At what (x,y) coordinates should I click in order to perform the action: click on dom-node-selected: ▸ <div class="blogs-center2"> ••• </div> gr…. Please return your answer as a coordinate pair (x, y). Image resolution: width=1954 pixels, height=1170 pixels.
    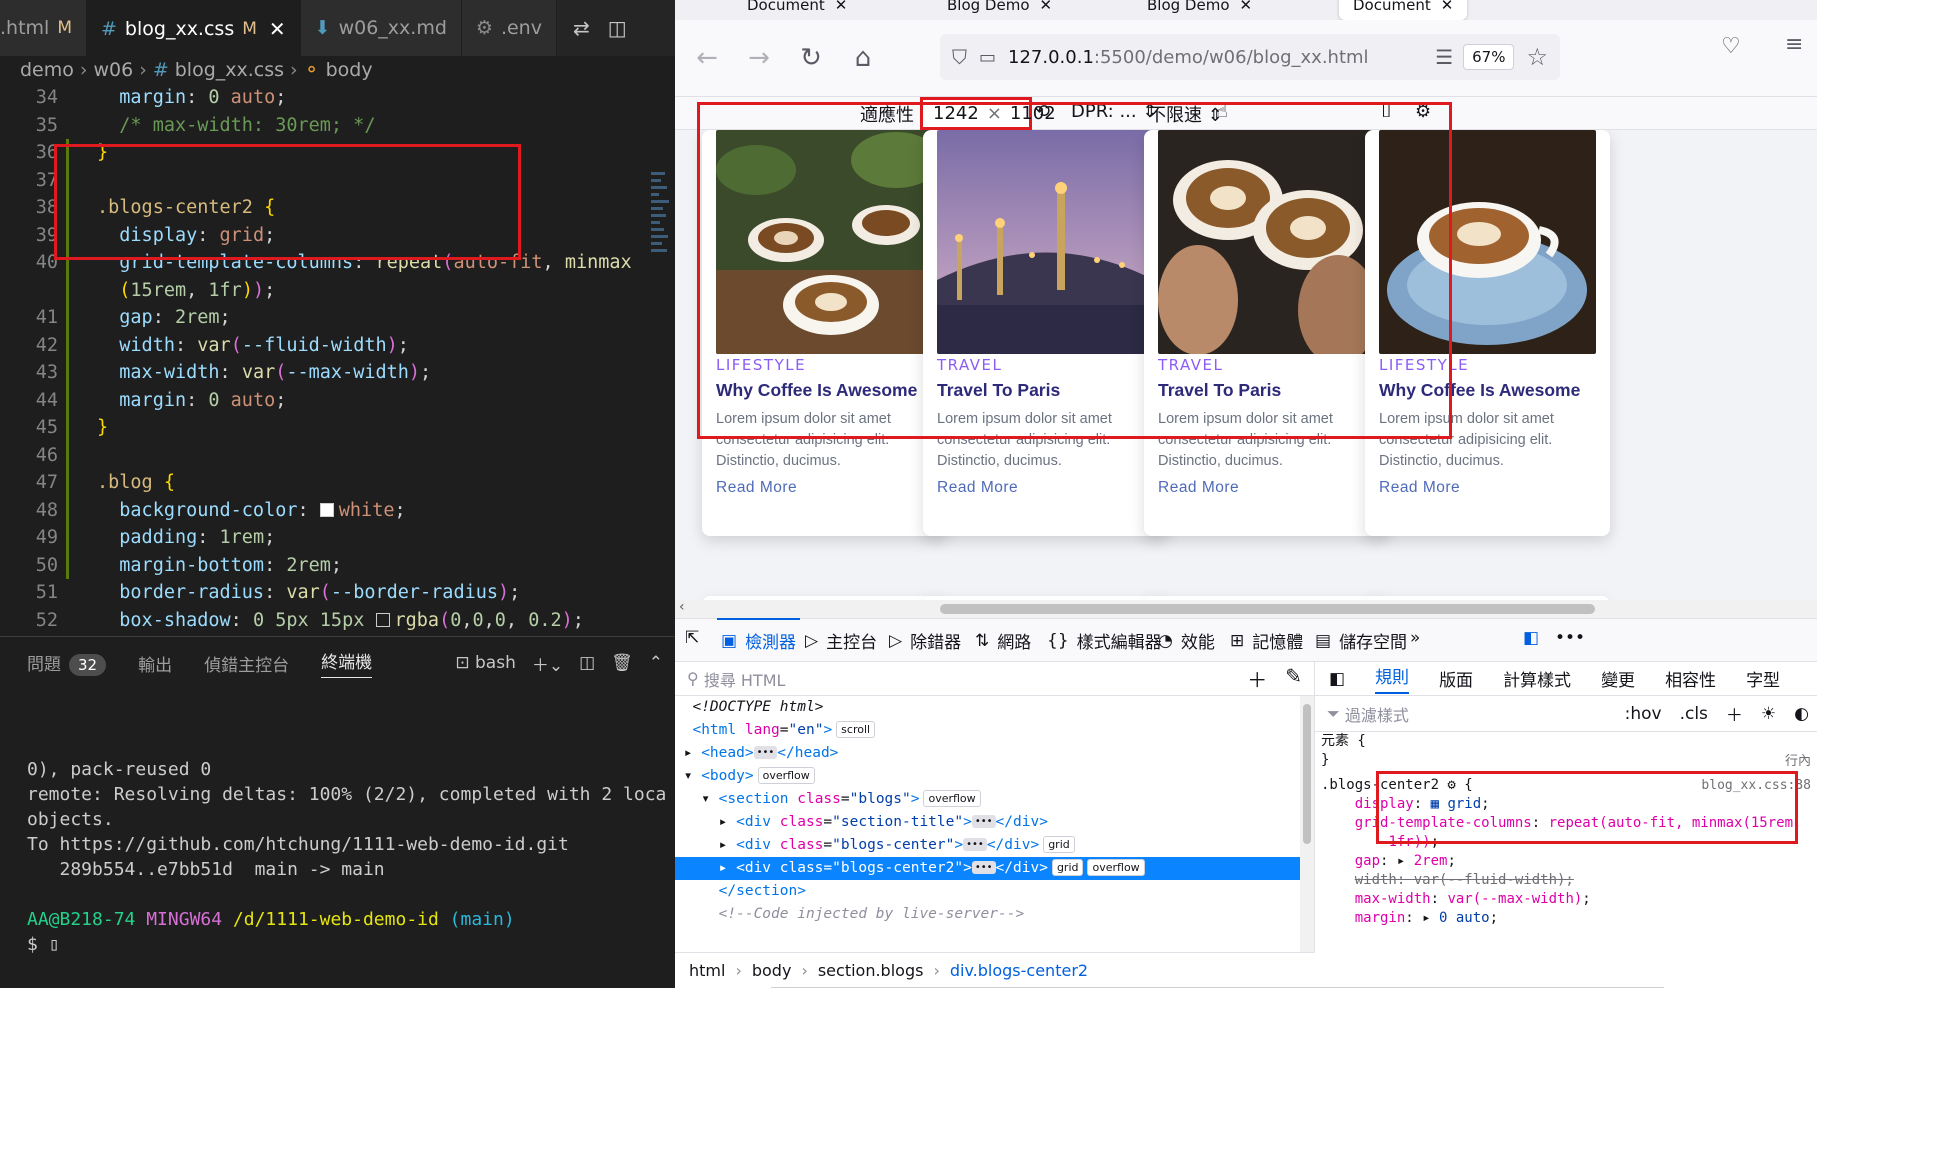
    Looking at the image, I should click on (994, 868).